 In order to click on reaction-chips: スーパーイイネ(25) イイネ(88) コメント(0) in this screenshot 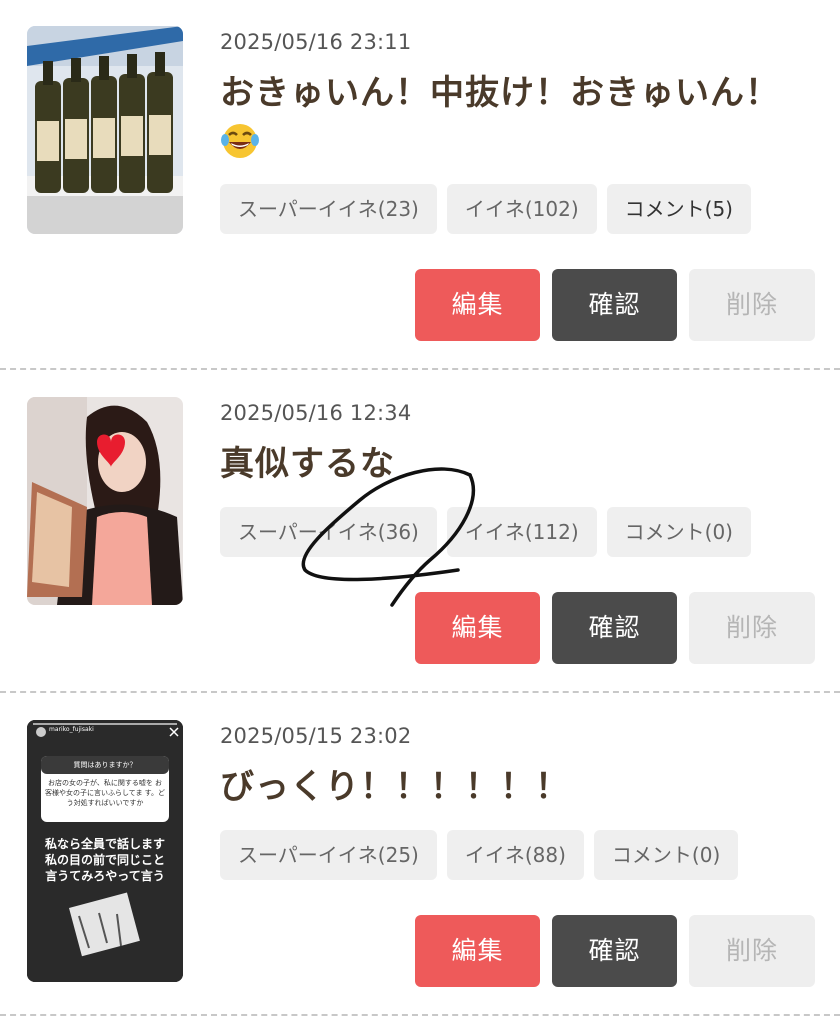, I will do `click(479, 855)`.